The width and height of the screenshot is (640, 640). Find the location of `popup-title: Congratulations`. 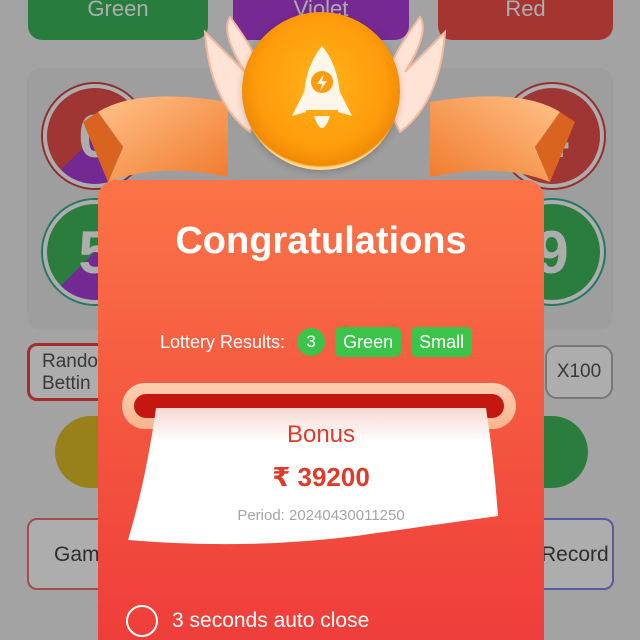

popup-title: Congratulations is located at coordinates (321, 241).